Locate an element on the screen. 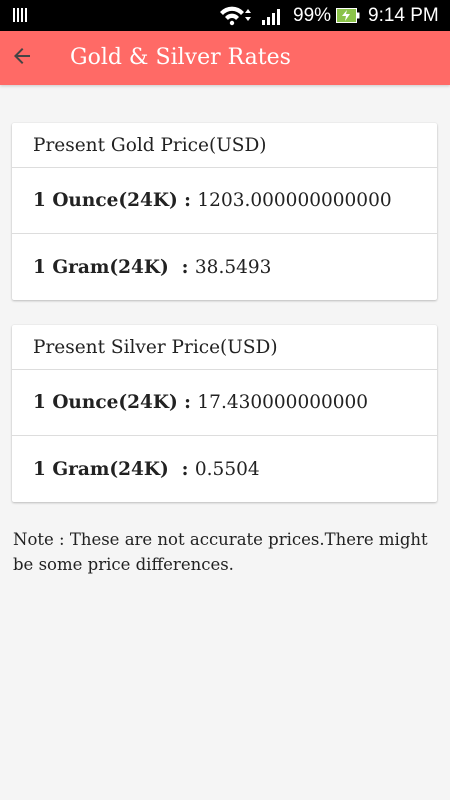  arrow-left-icon is located at coordinates (22, 58).